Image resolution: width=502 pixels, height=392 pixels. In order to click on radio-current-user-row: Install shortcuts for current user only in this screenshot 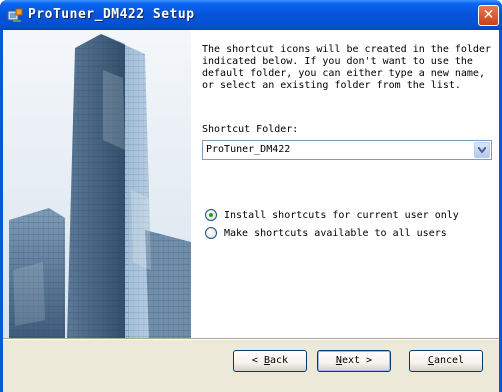, I will do `click(332, 215)`.